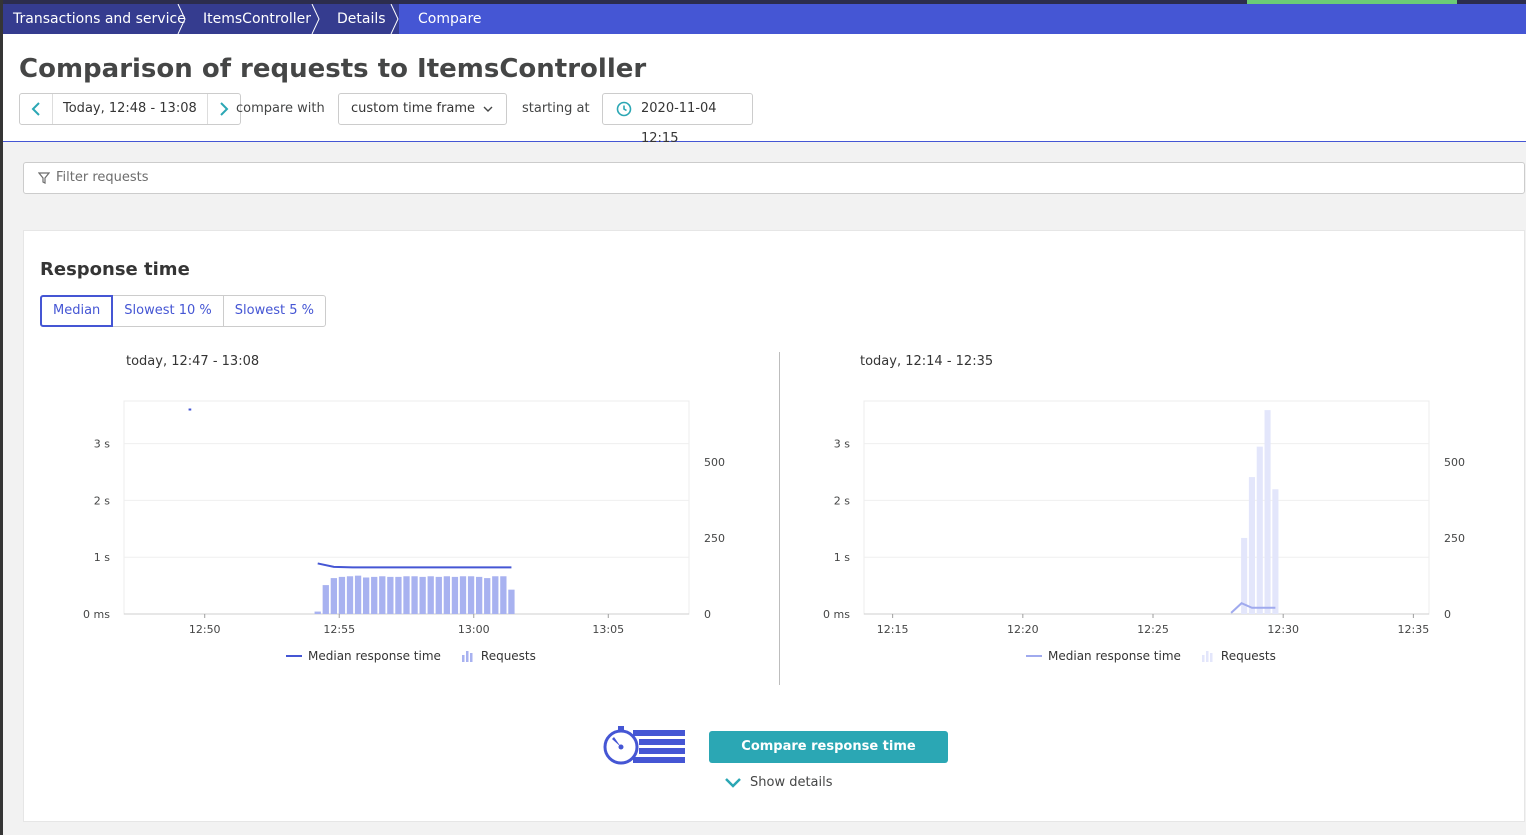  Describe the element at coordinates (774, 178) in the screenshot. I see `filter-requests-input: Filter requests` at that location.